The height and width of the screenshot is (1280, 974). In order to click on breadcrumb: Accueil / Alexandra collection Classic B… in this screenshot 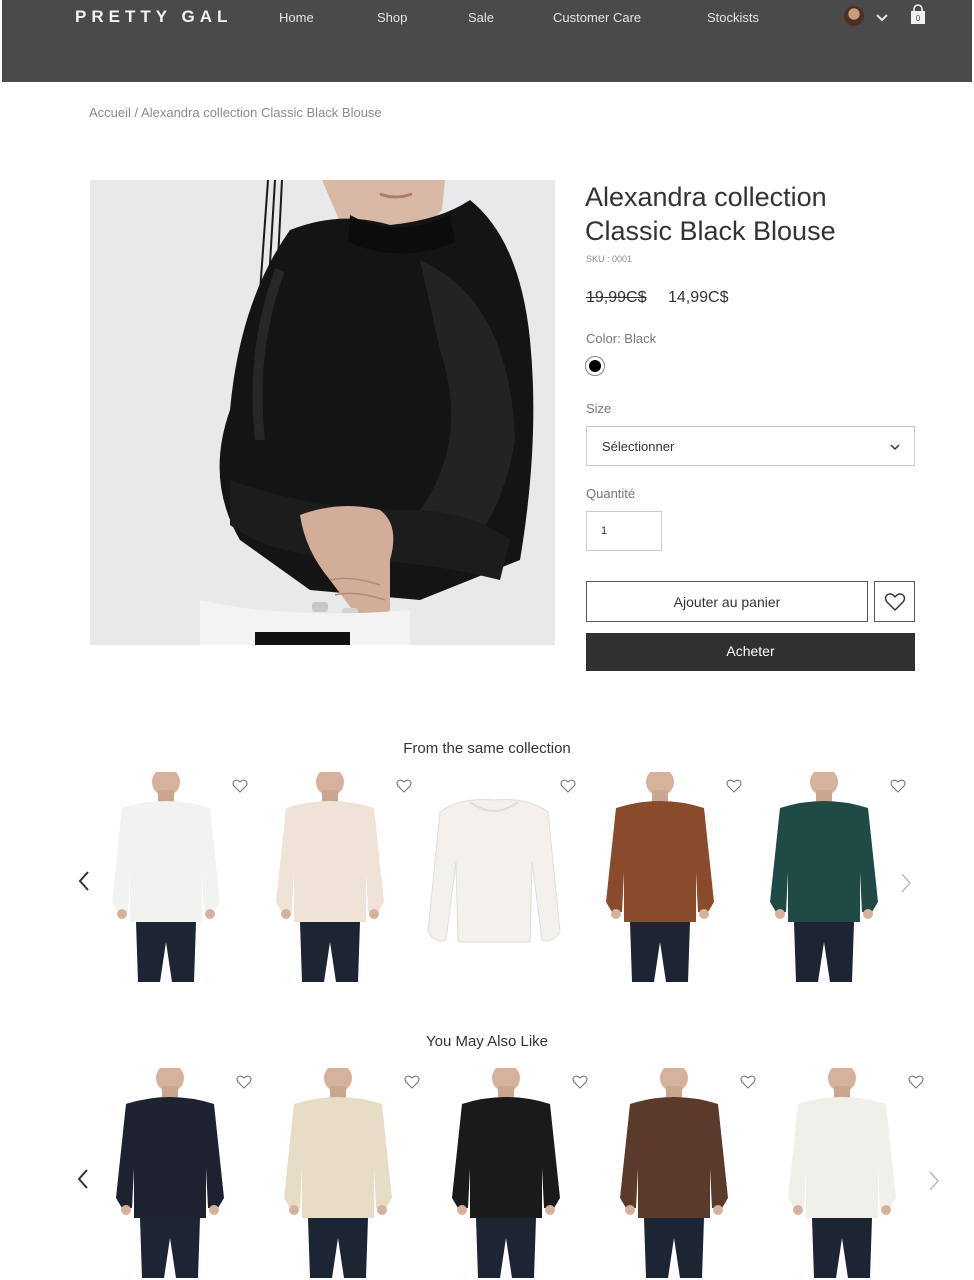, I will do `click(235, 112)`.